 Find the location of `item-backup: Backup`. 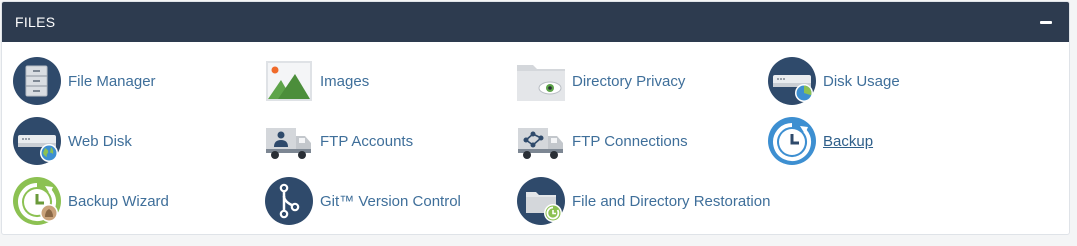

item-backup: Backup is located at coordinates (820, 141).